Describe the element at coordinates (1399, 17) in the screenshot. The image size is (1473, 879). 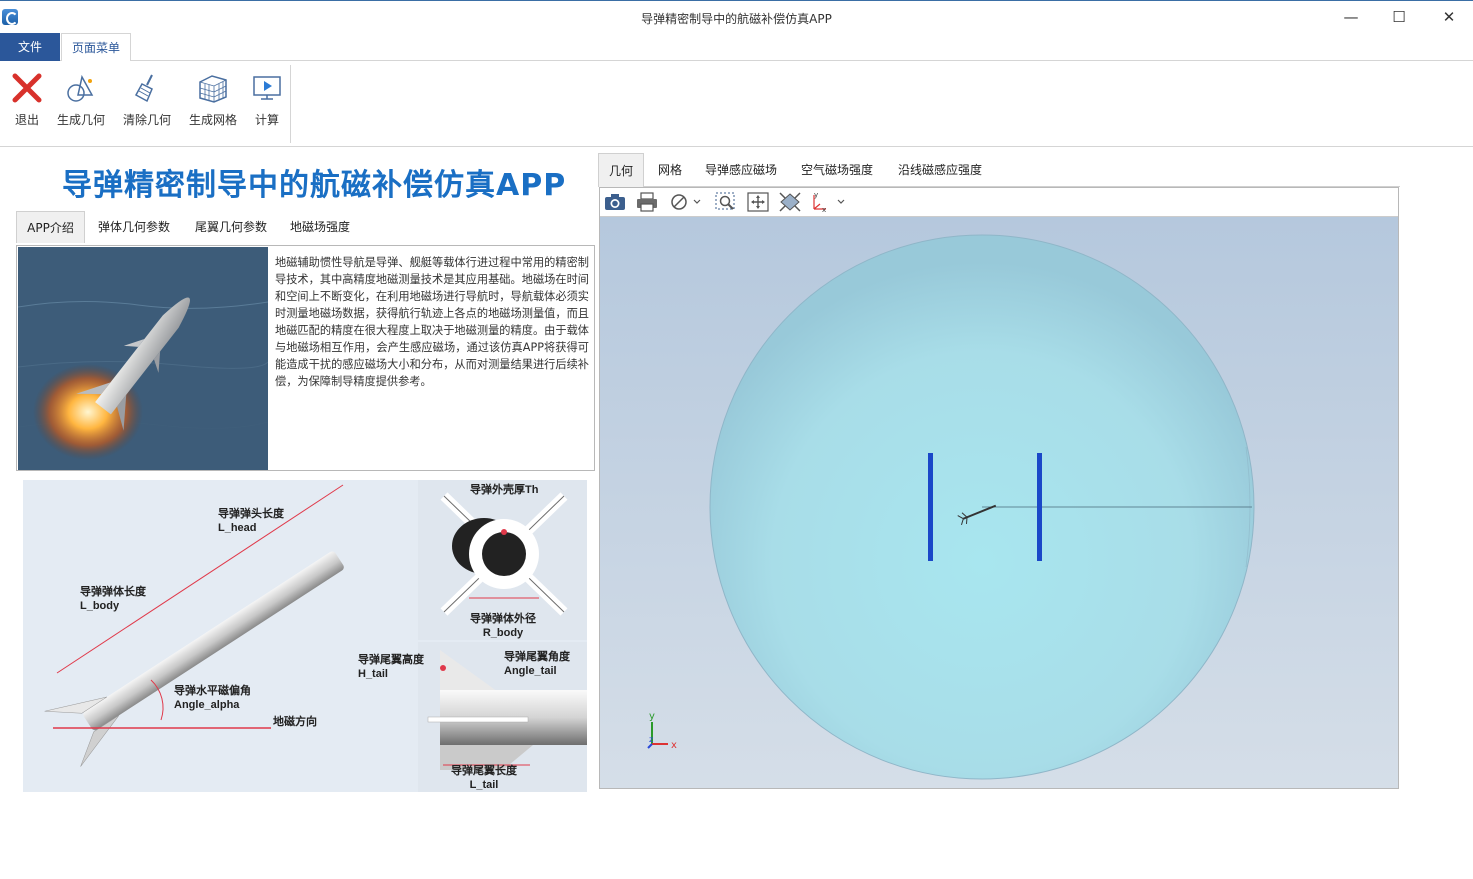
I see `maximize-button: ☐` at that location.